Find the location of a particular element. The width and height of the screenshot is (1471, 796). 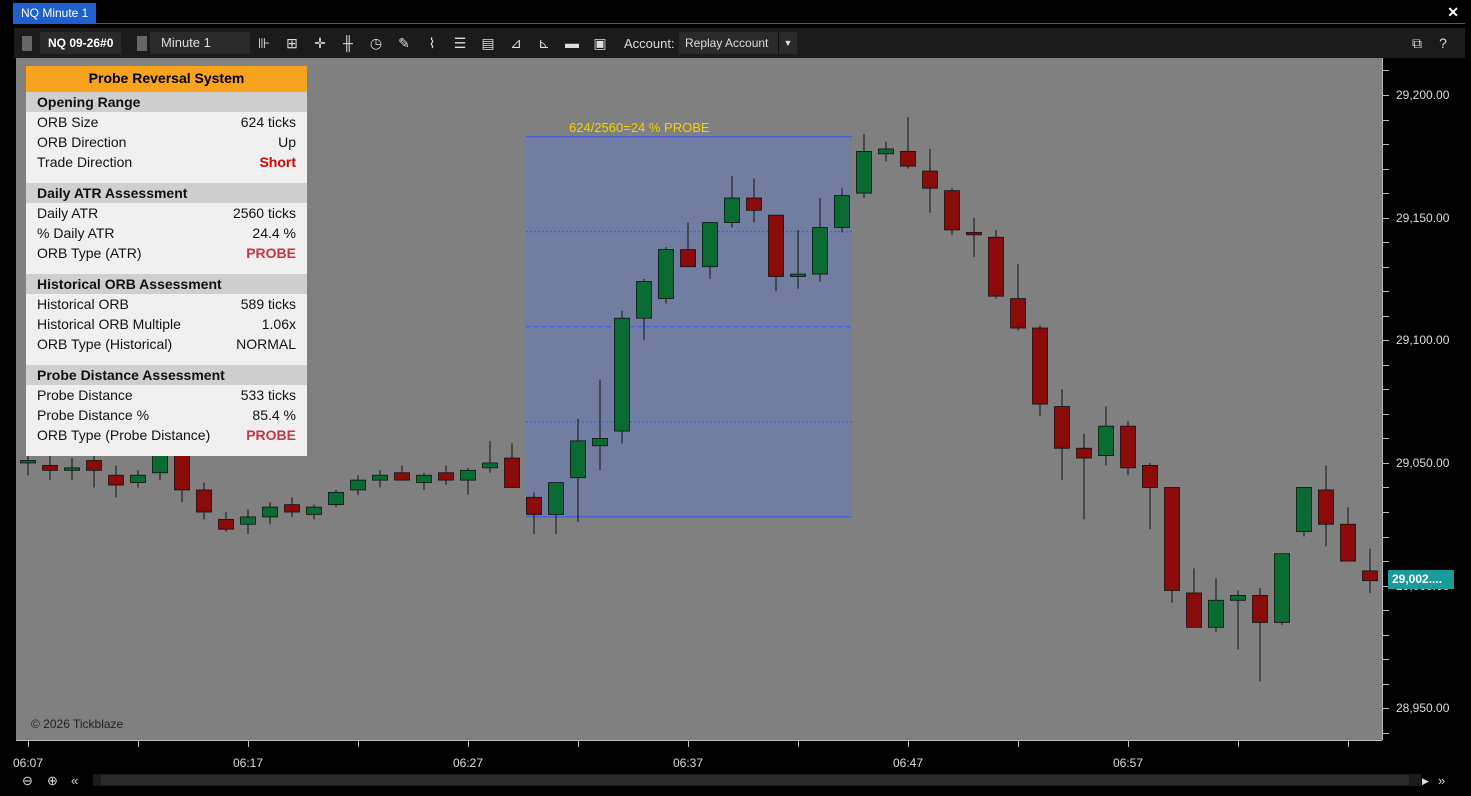

price-axis is located at coordinates (1426, 399).